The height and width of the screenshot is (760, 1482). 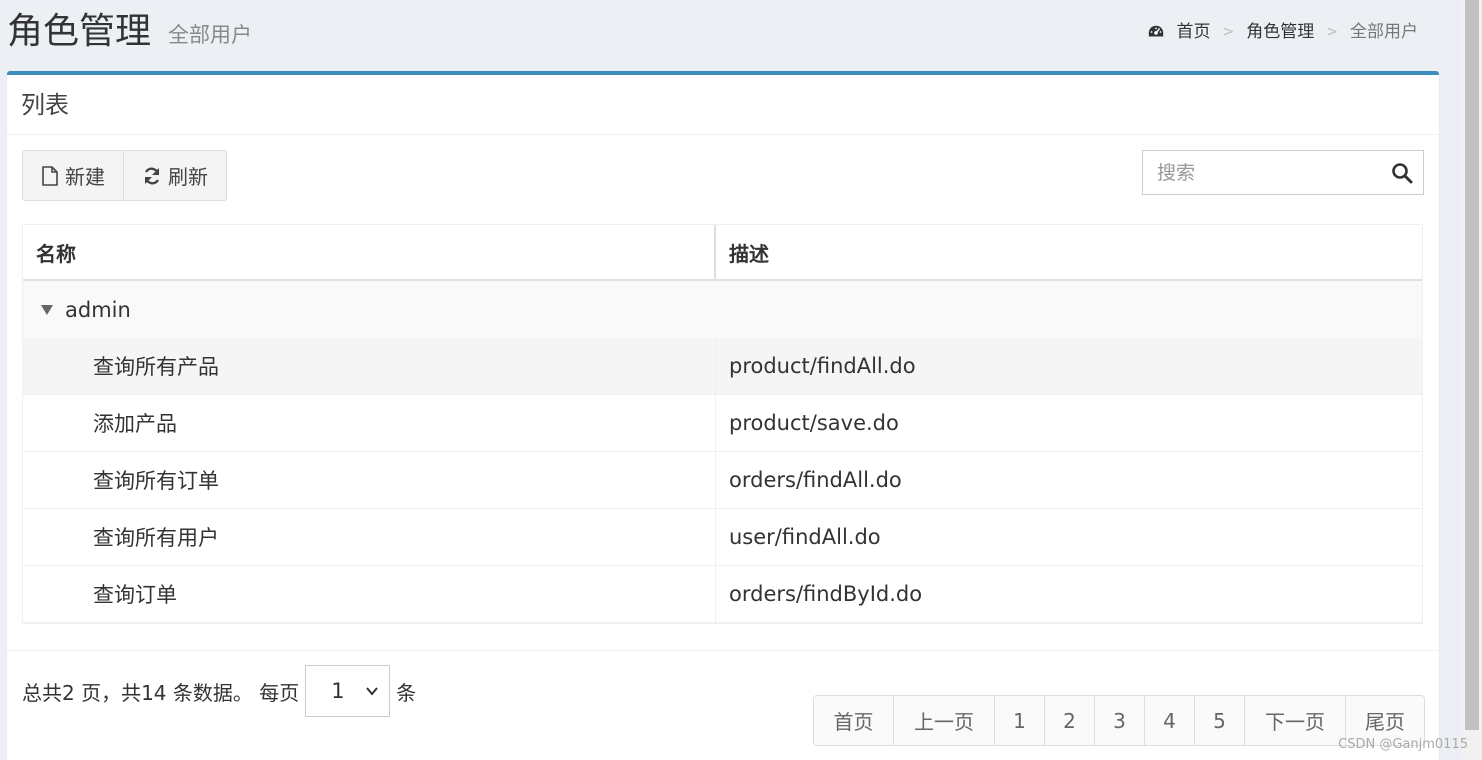 What do you see at coordinates (722, 537) in the screenshot?
I see `table-row: 查询所有用户 user/findAll.do` at bounding box center [722, 537].